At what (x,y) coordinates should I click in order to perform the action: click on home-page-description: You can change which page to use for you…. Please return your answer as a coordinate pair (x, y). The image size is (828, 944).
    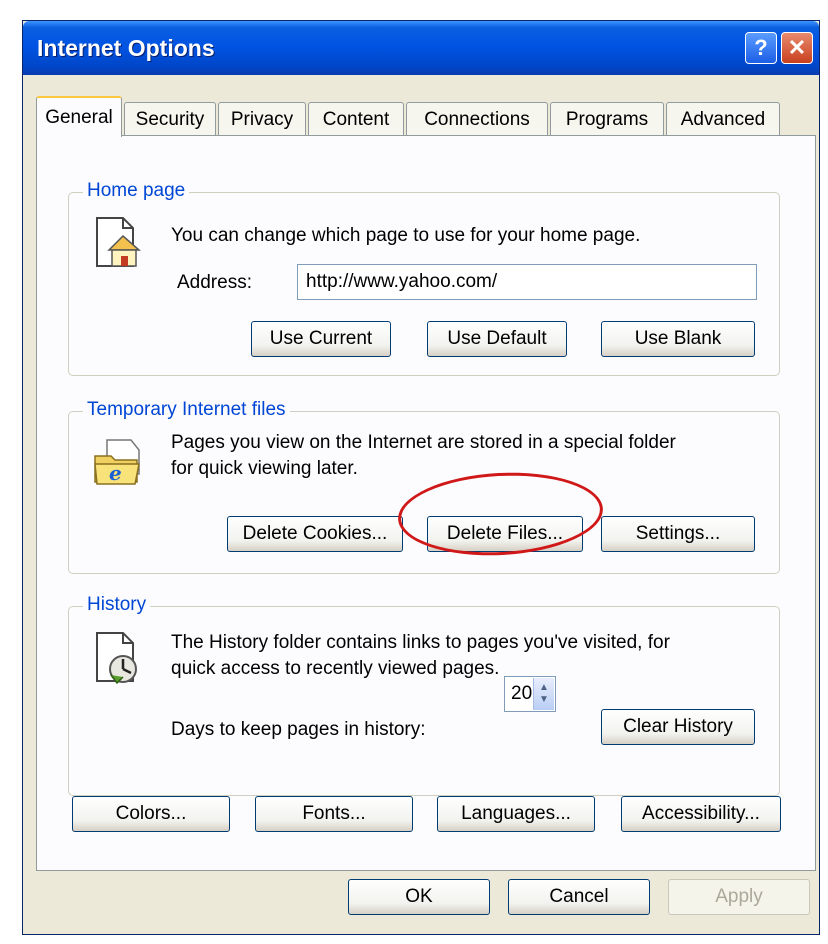
    Looking at the image, I should click on (406, 235).